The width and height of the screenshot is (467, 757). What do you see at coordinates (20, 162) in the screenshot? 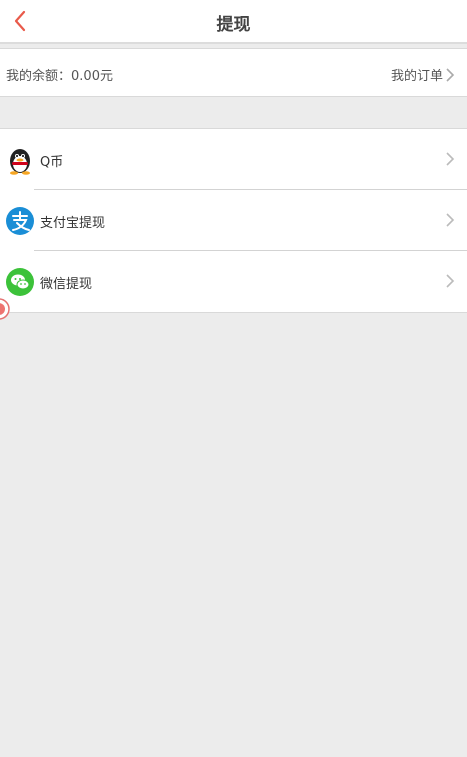
I see `qq-penguin-icon` at bounding box center [20, 162].